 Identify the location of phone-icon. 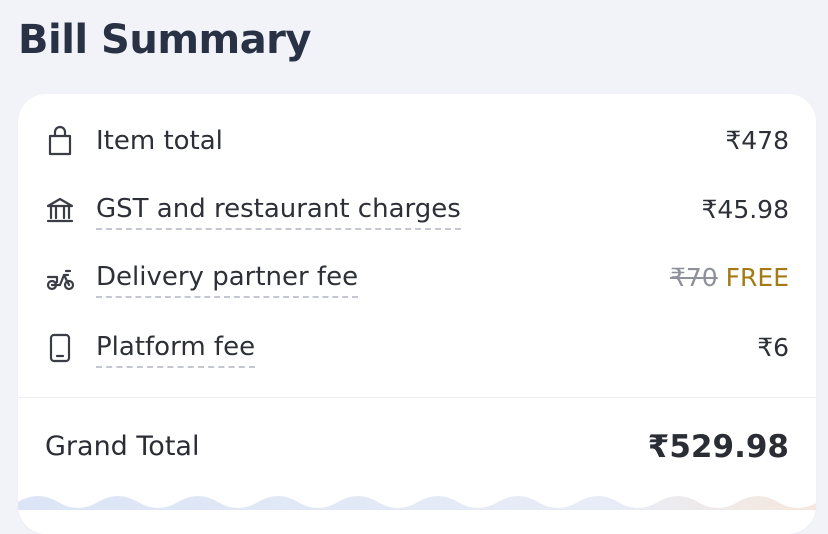
(60, 348).